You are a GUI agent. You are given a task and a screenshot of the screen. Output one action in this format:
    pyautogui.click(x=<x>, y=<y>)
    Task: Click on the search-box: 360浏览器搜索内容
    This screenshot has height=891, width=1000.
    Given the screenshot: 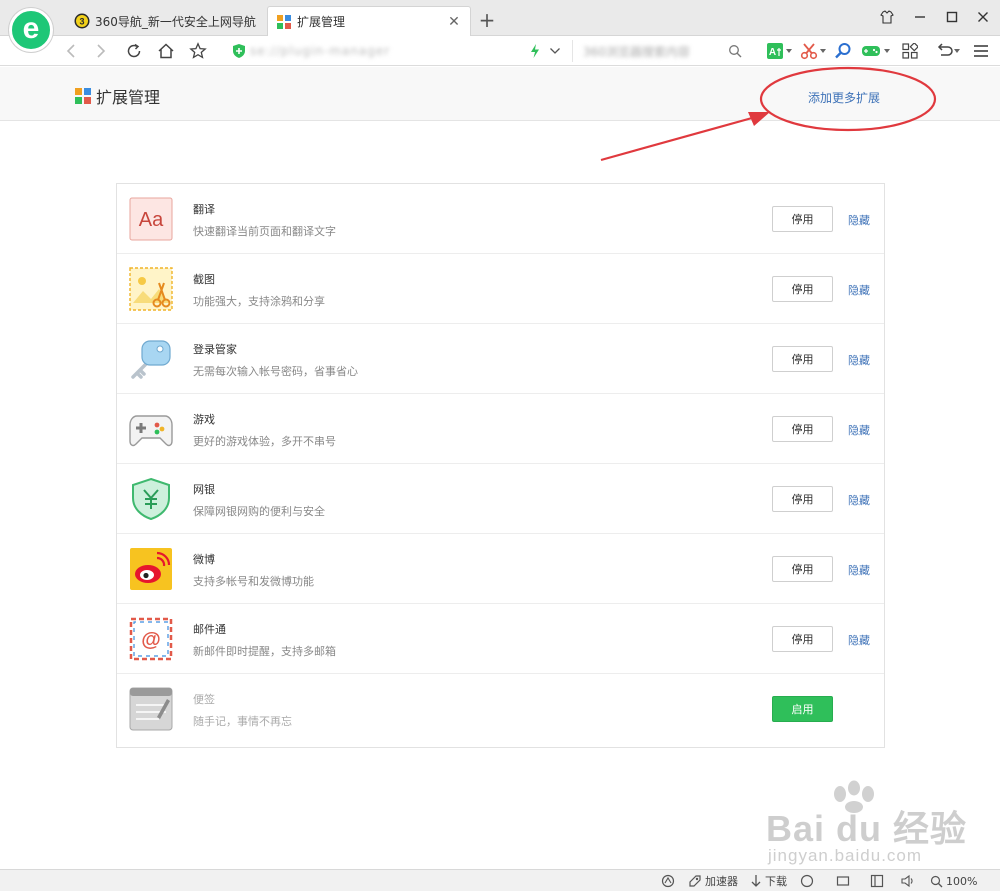 What is the action you would take?
    pyautogui.click(x=660, y=51)
    